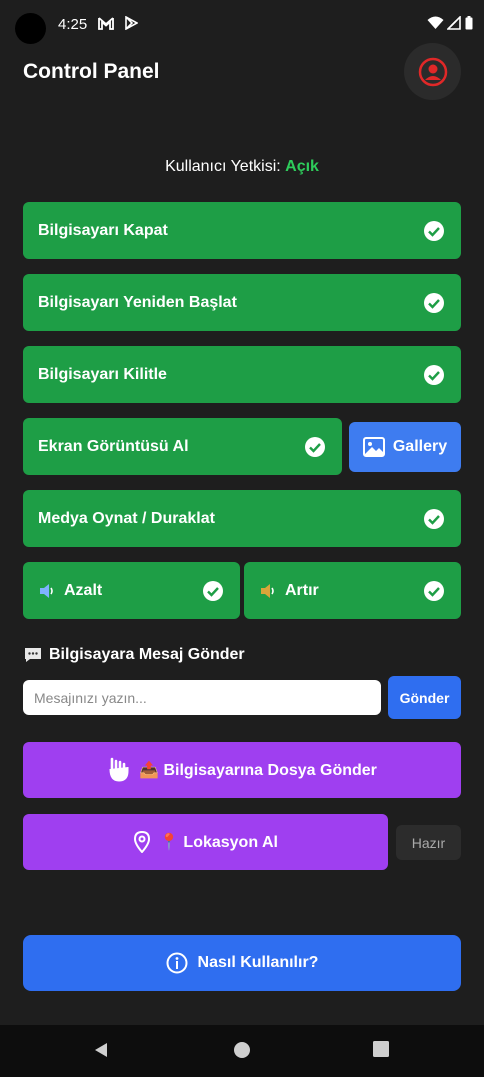 The width and height of the screenshot is (484, 1077). I want to click on media-label: Medya Oynat / Duraklat, so click(126, 518).